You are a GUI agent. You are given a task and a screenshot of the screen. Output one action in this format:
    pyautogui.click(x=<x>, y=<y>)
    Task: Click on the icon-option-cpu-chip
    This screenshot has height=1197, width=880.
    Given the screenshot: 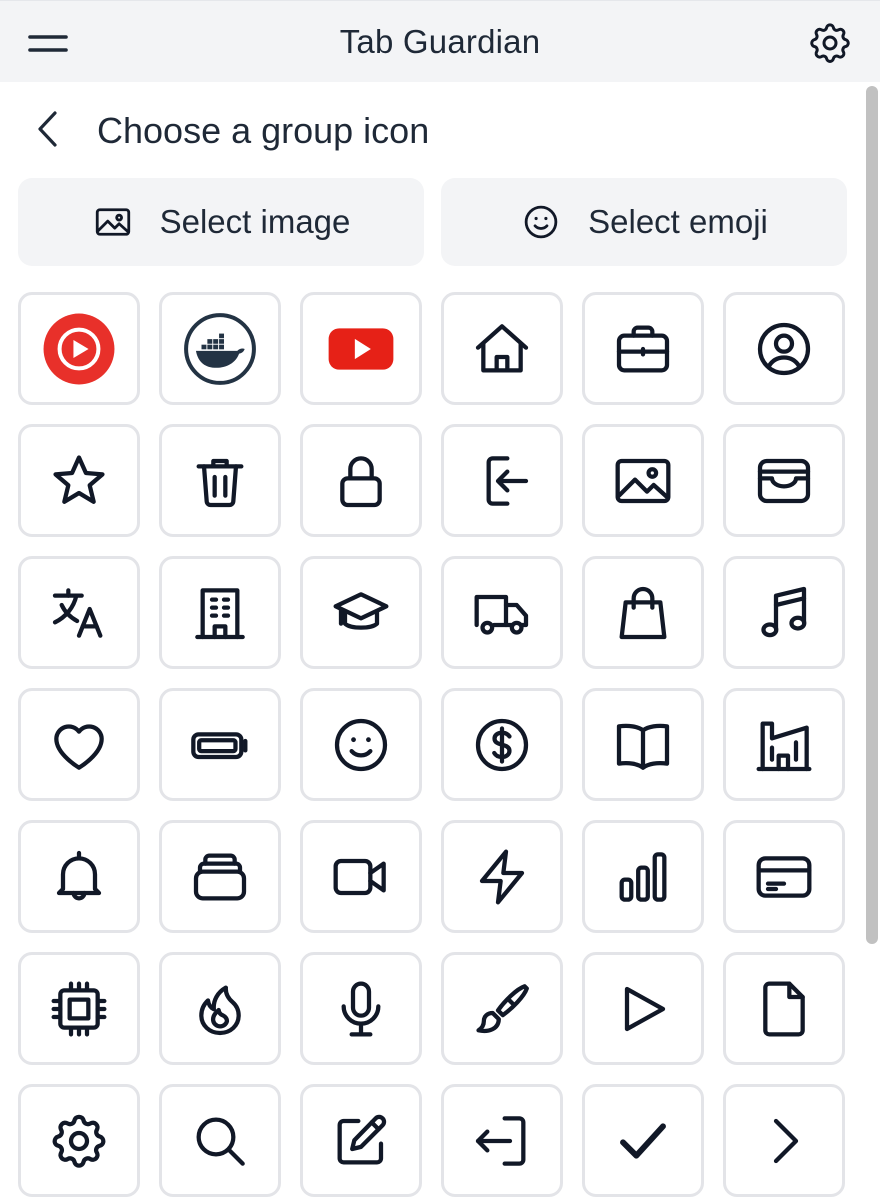 What is the action you would take?
    pyautogui.click(x=79, y=1008)
    